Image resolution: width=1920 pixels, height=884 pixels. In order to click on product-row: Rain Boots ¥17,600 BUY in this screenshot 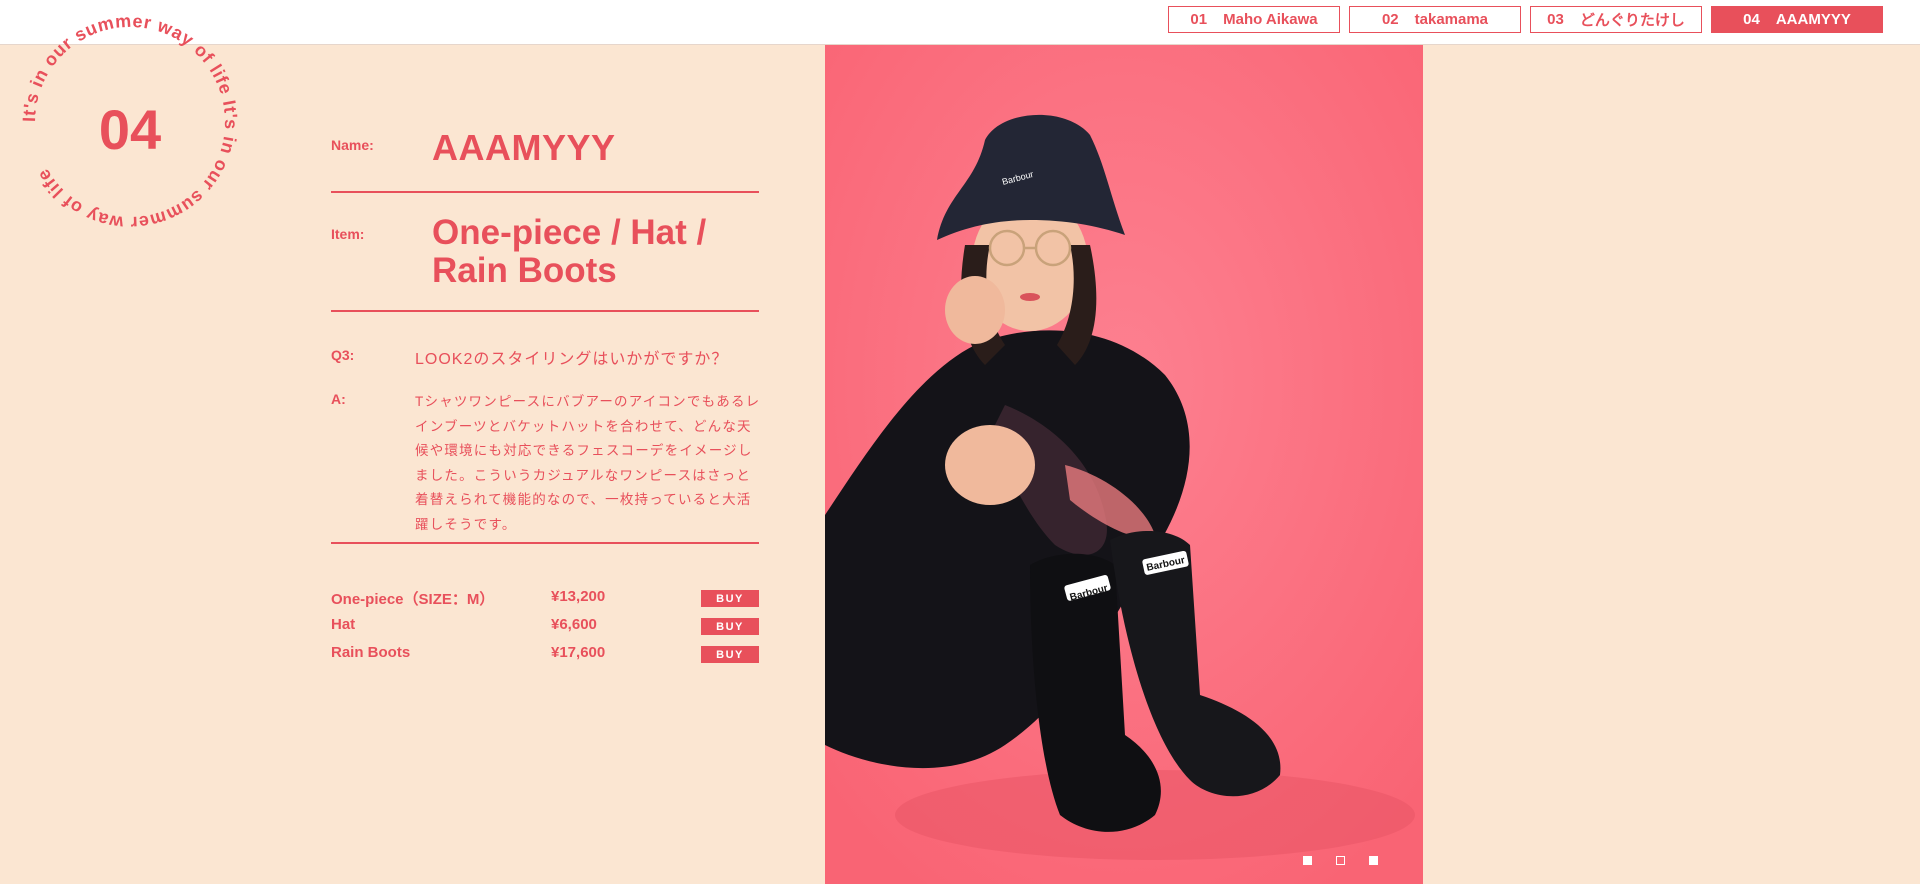, I will do `click(545, 656)`.